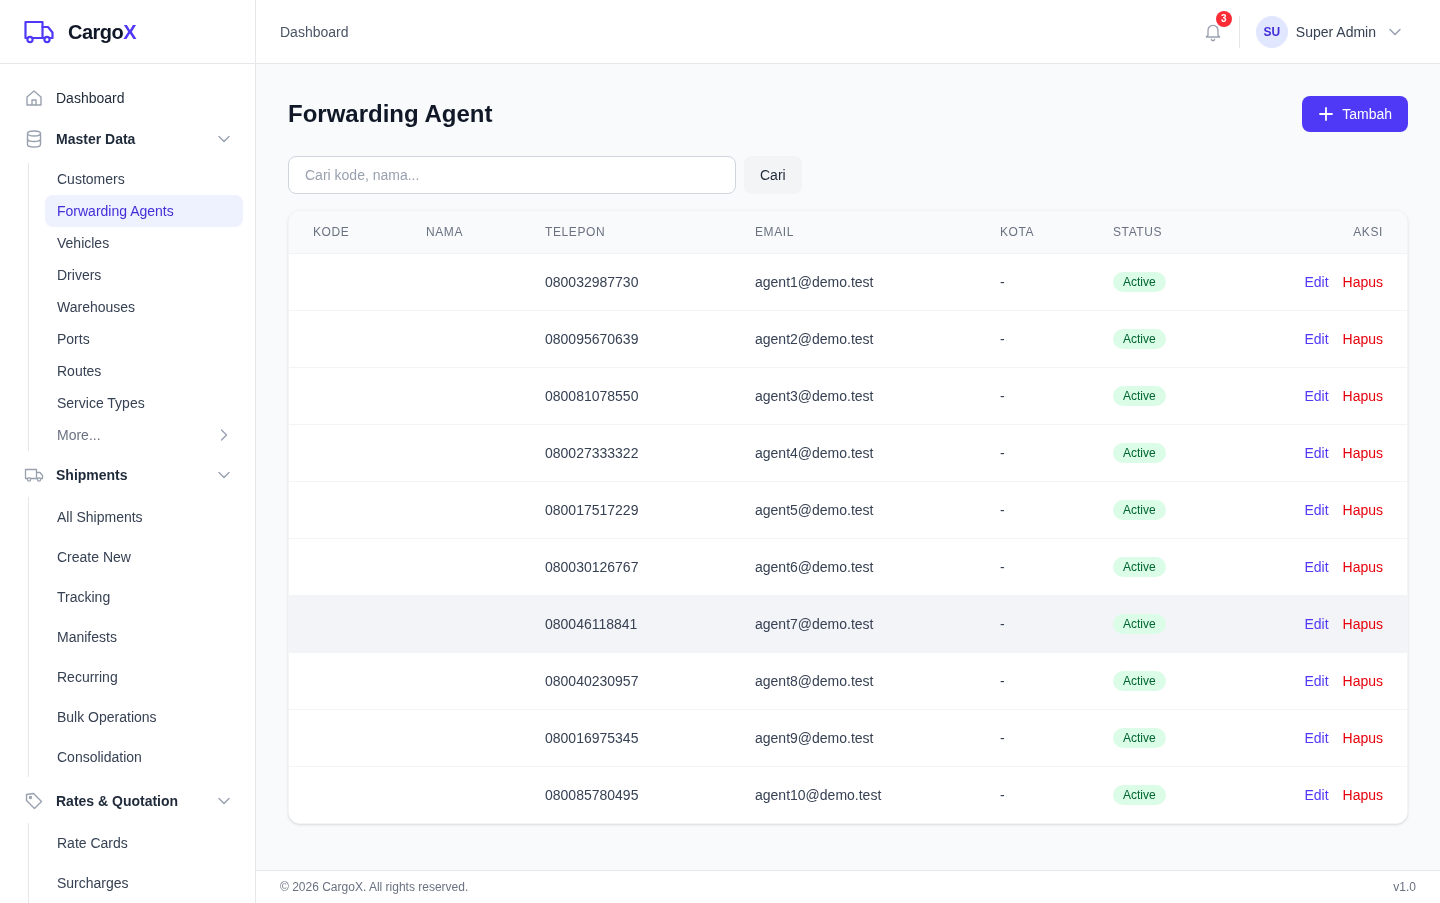  Describe the element at coordinates (144, 517) in the screenshot. I see `sidebar-subitem: All Shipments` at that location.